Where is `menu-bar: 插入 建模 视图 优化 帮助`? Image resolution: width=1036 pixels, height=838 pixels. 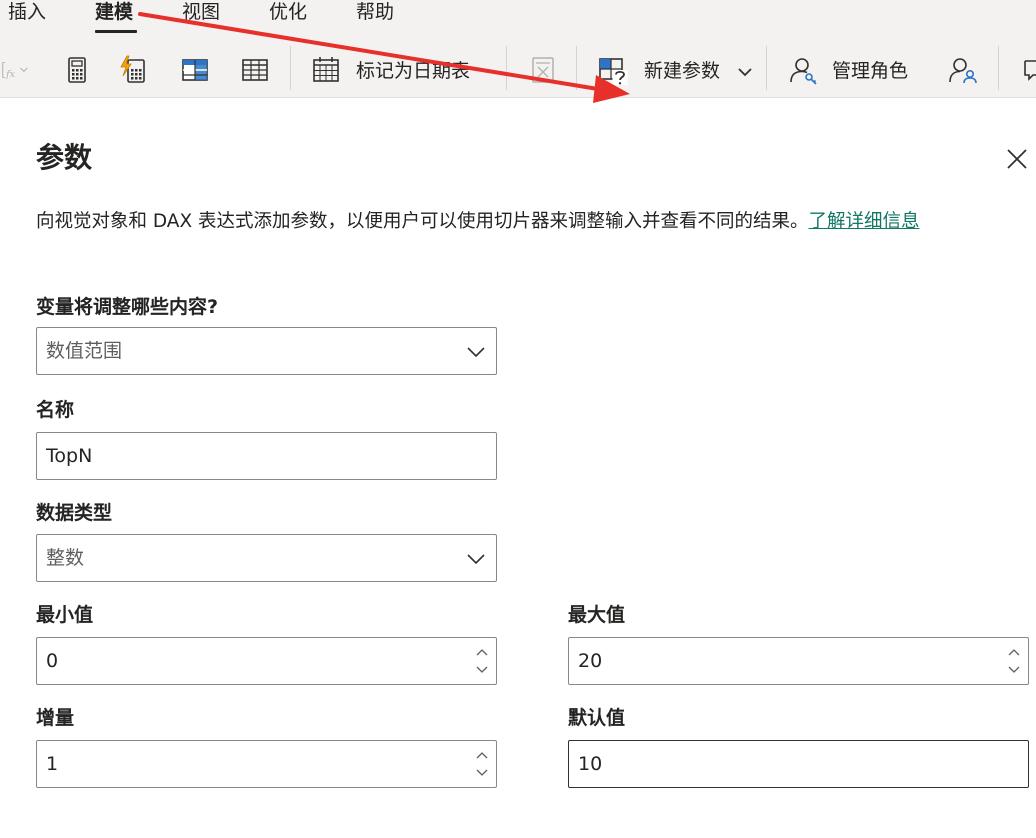
menu-bar: 插入 建模 视图 优化 帮助 is located at coordinates (518, 18).